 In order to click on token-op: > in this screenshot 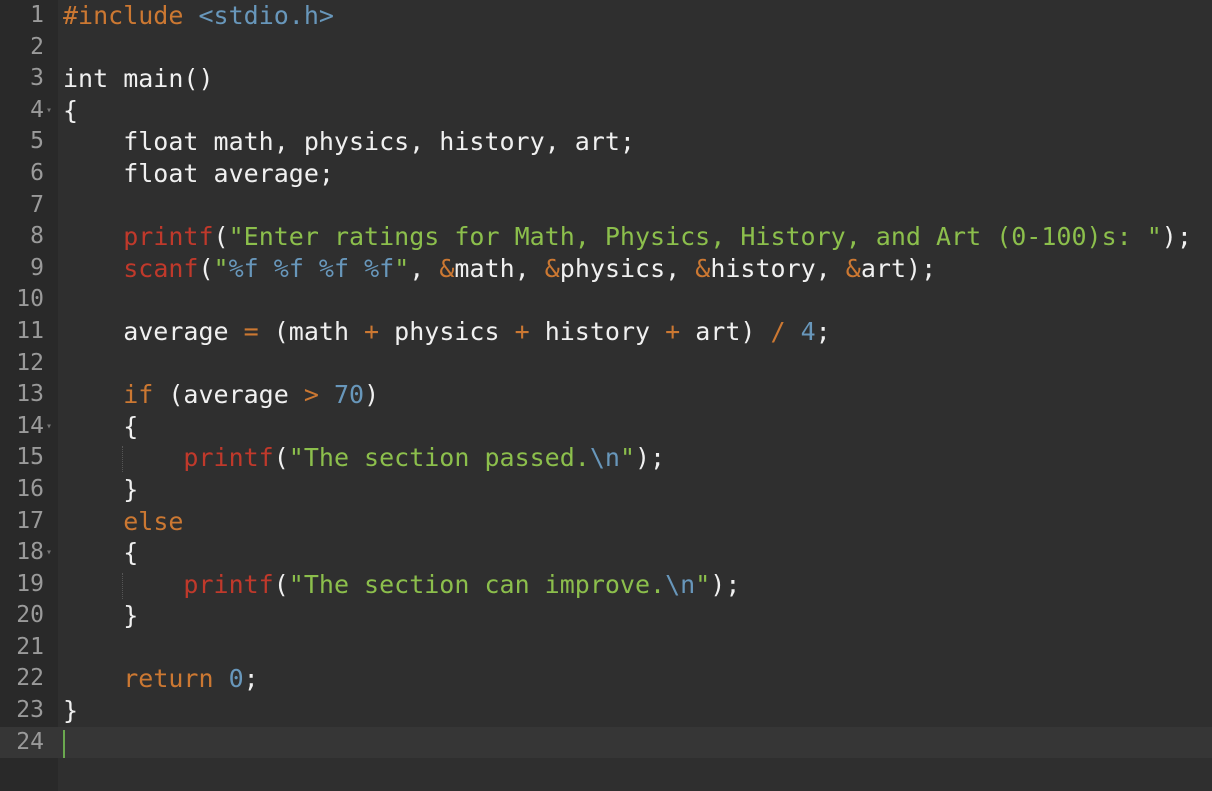, I will do `click(311, 395)`.